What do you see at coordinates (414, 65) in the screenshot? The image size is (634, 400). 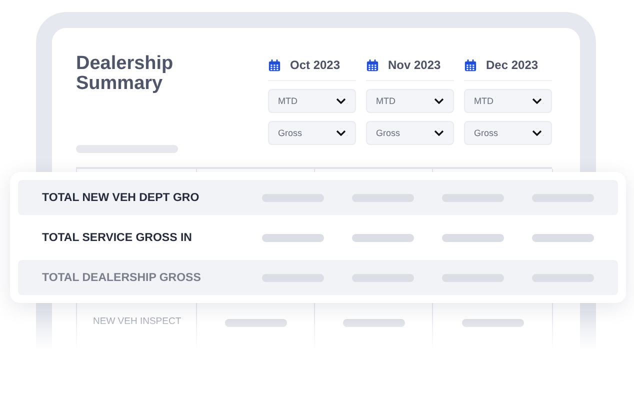 I see `month-label: Nov 2023` at bounding box center [414, 65].